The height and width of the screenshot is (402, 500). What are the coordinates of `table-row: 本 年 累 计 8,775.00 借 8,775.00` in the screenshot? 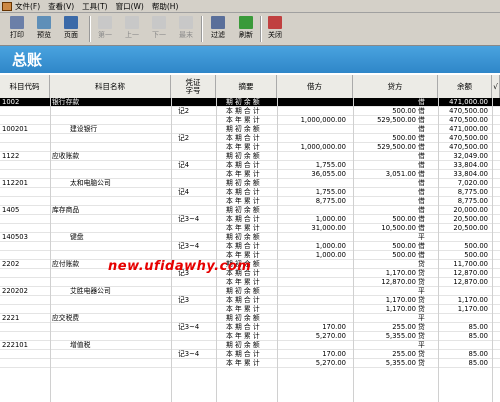 It's located at (250, 201).